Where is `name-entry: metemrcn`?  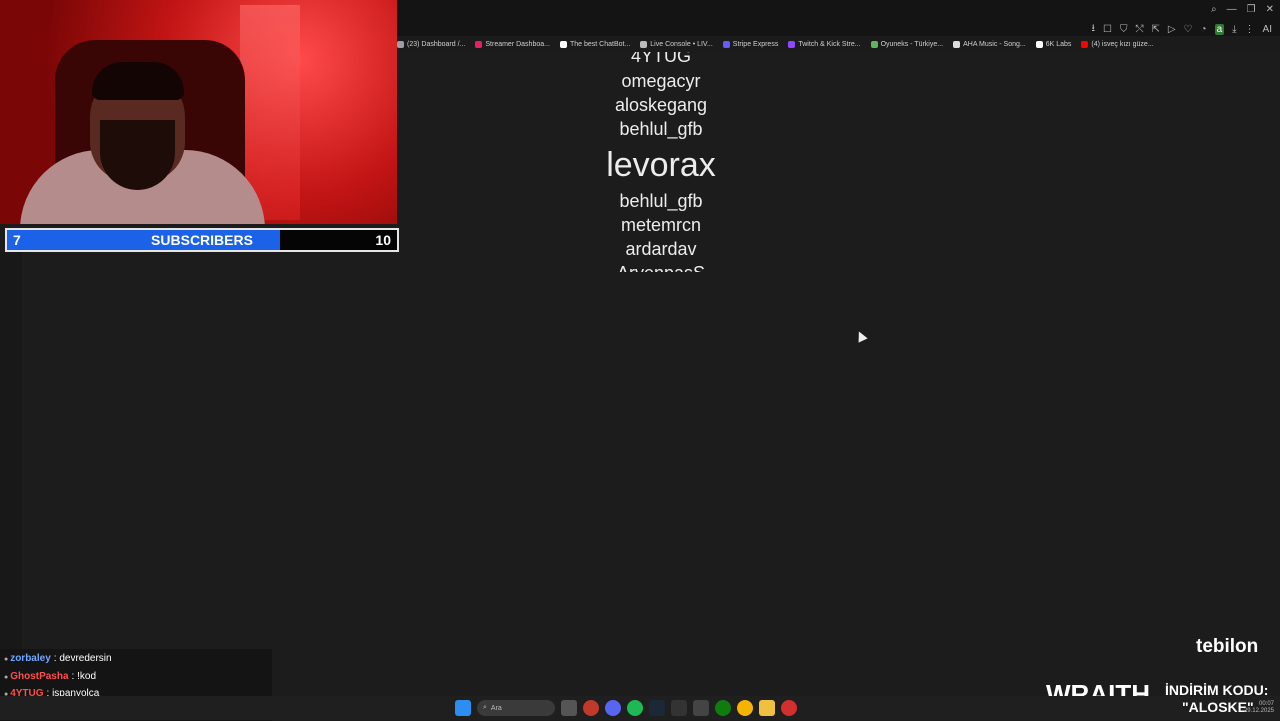 name-entry: metemrcn is located at coordinates (660, 225).